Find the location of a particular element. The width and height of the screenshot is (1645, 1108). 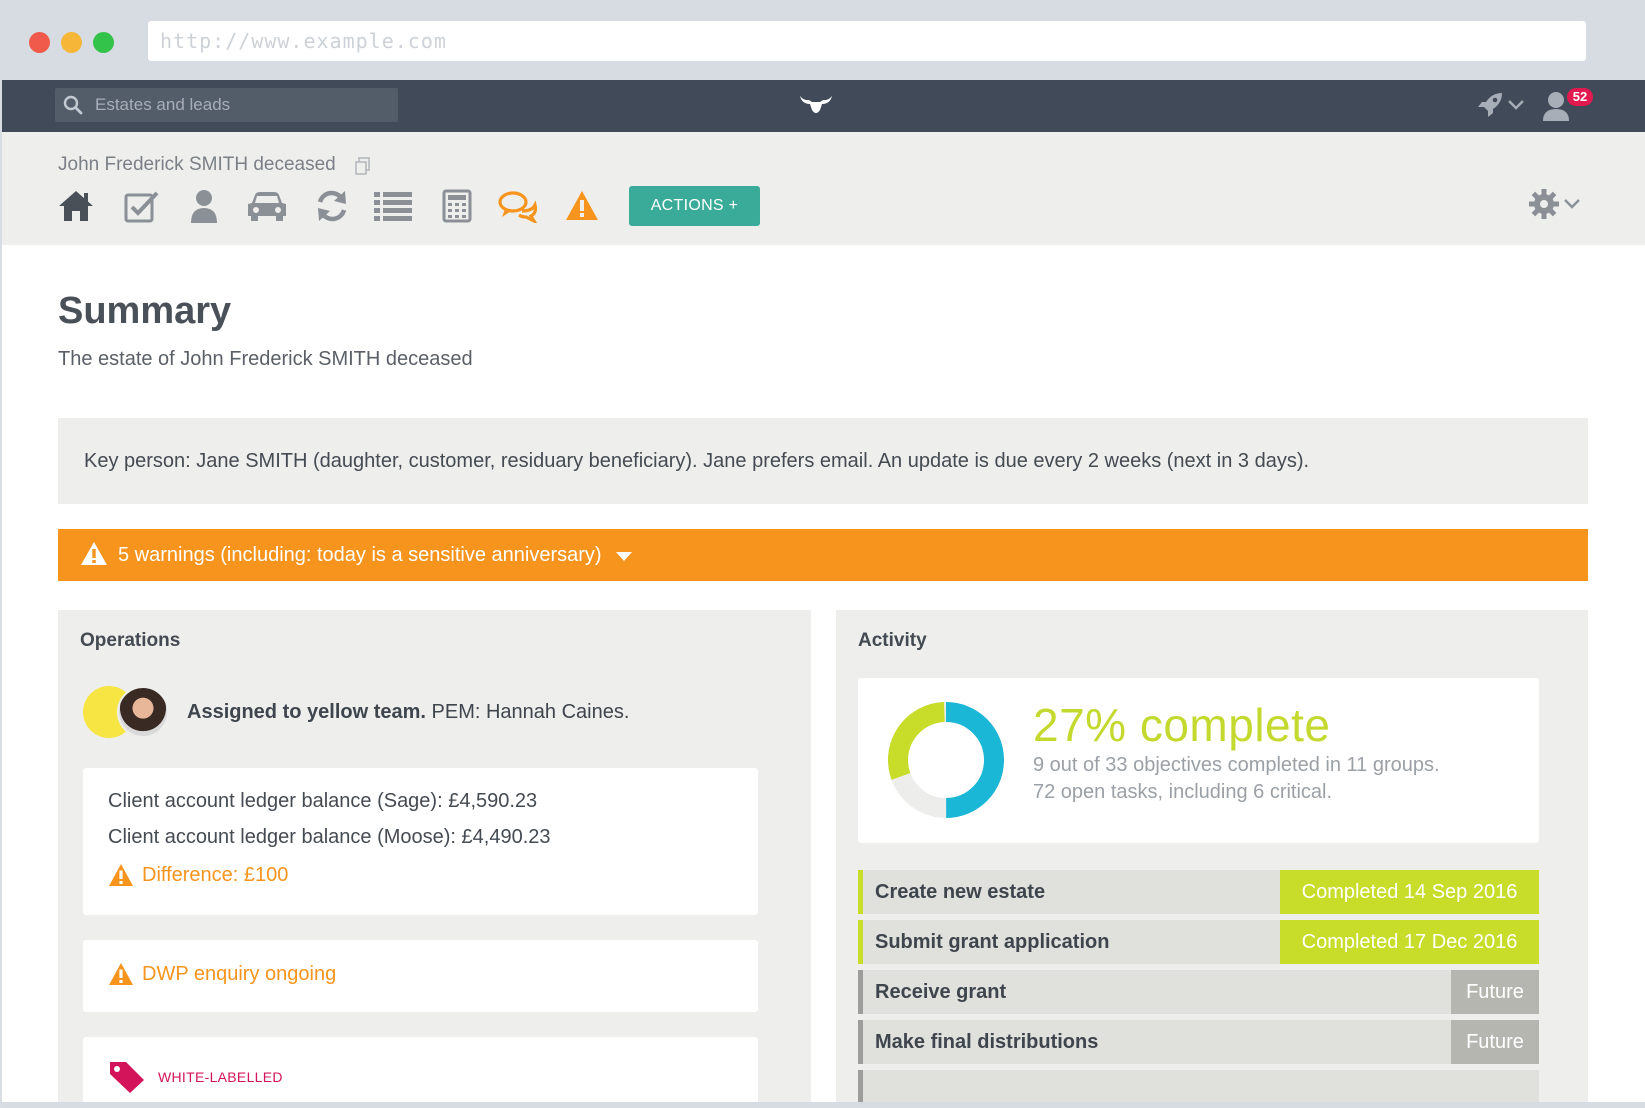

tag-row: WHITE-LABELLED is located at coordinates (195, 1077).